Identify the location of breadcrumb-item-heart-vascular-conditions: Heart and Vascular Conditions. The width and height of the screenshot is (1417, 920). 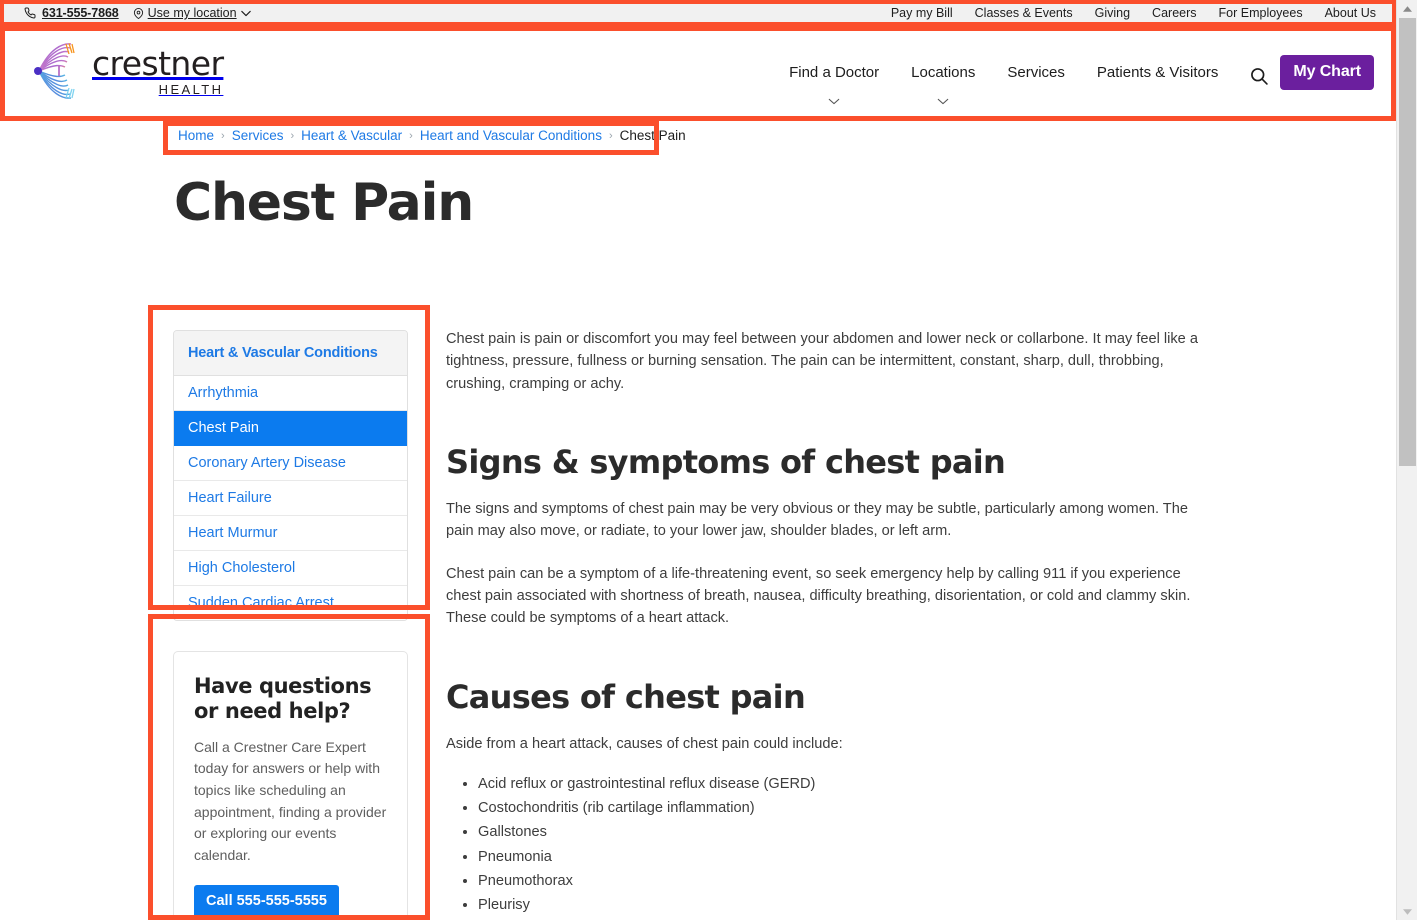
(511, 135).